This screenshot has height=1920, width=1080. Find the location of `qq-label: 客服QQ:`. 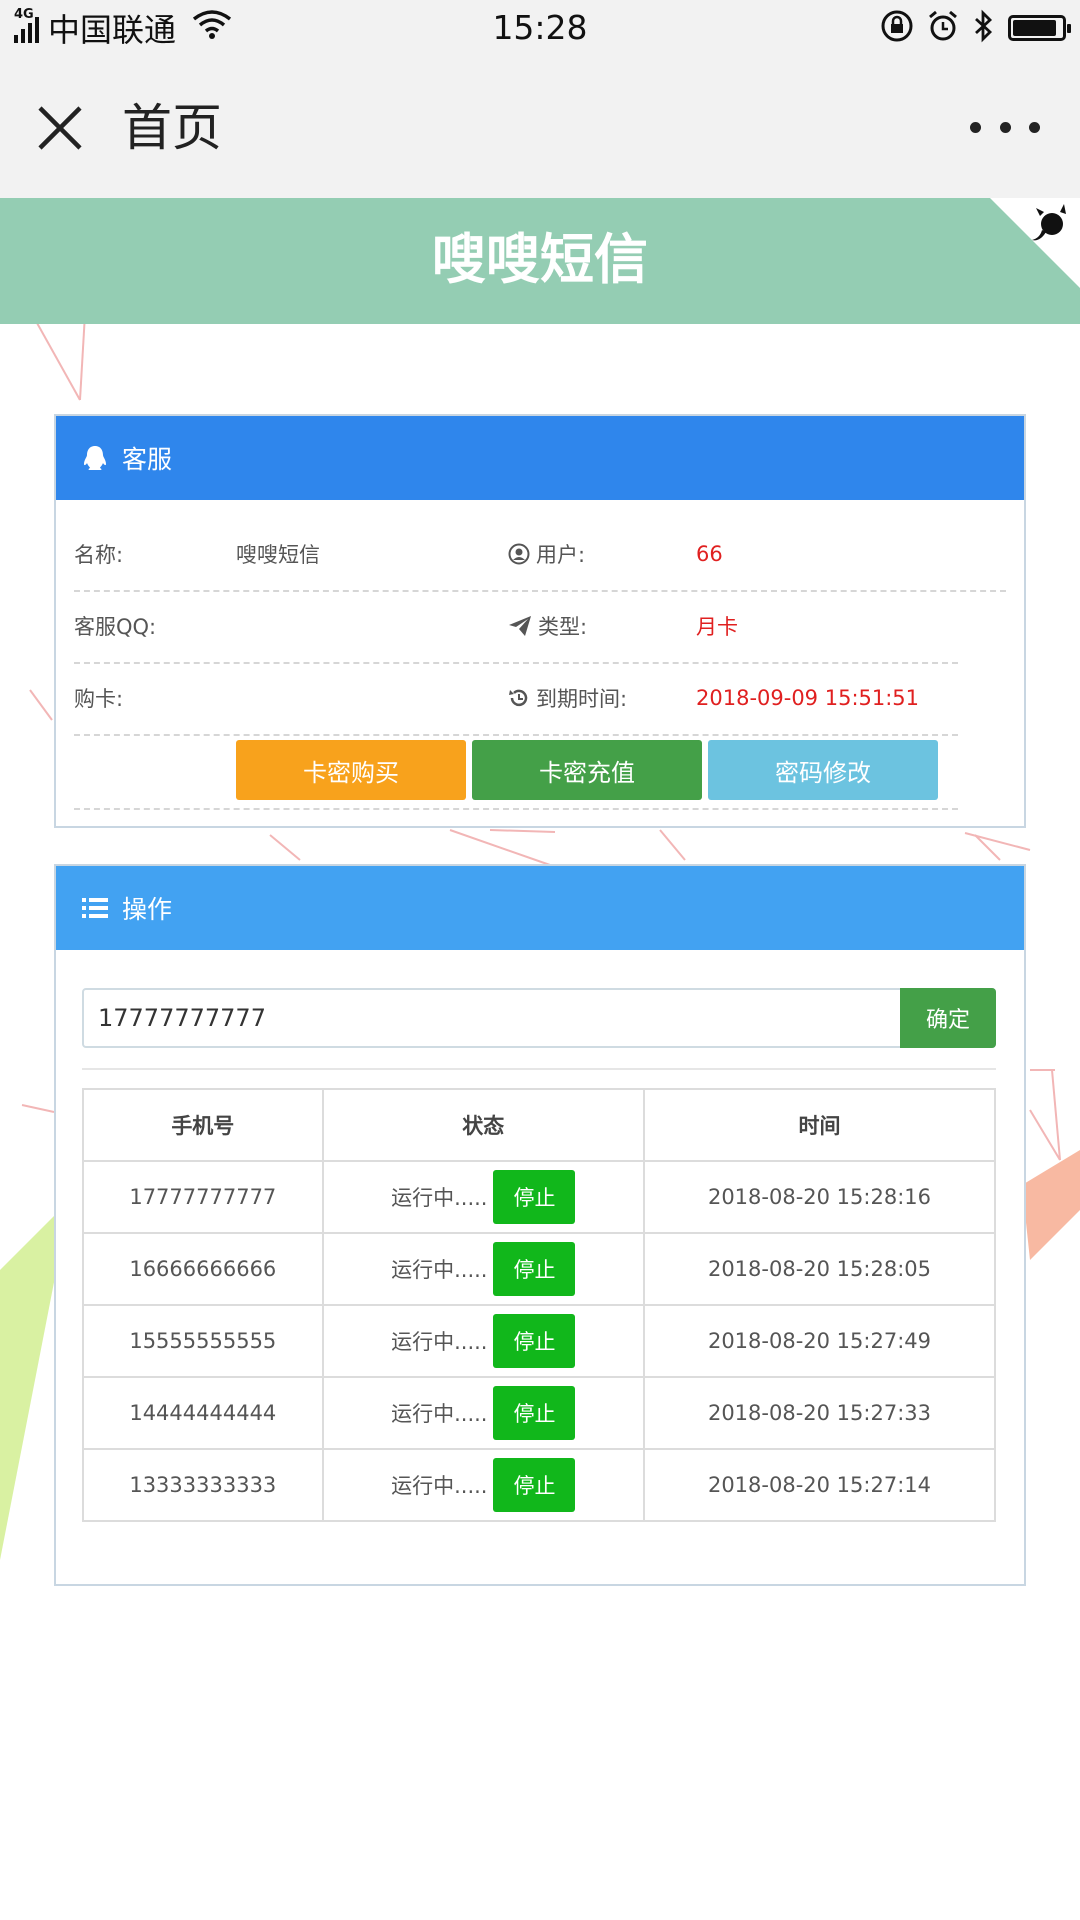

qq-label: 客服QQ: is located at coordinates (115, 627).